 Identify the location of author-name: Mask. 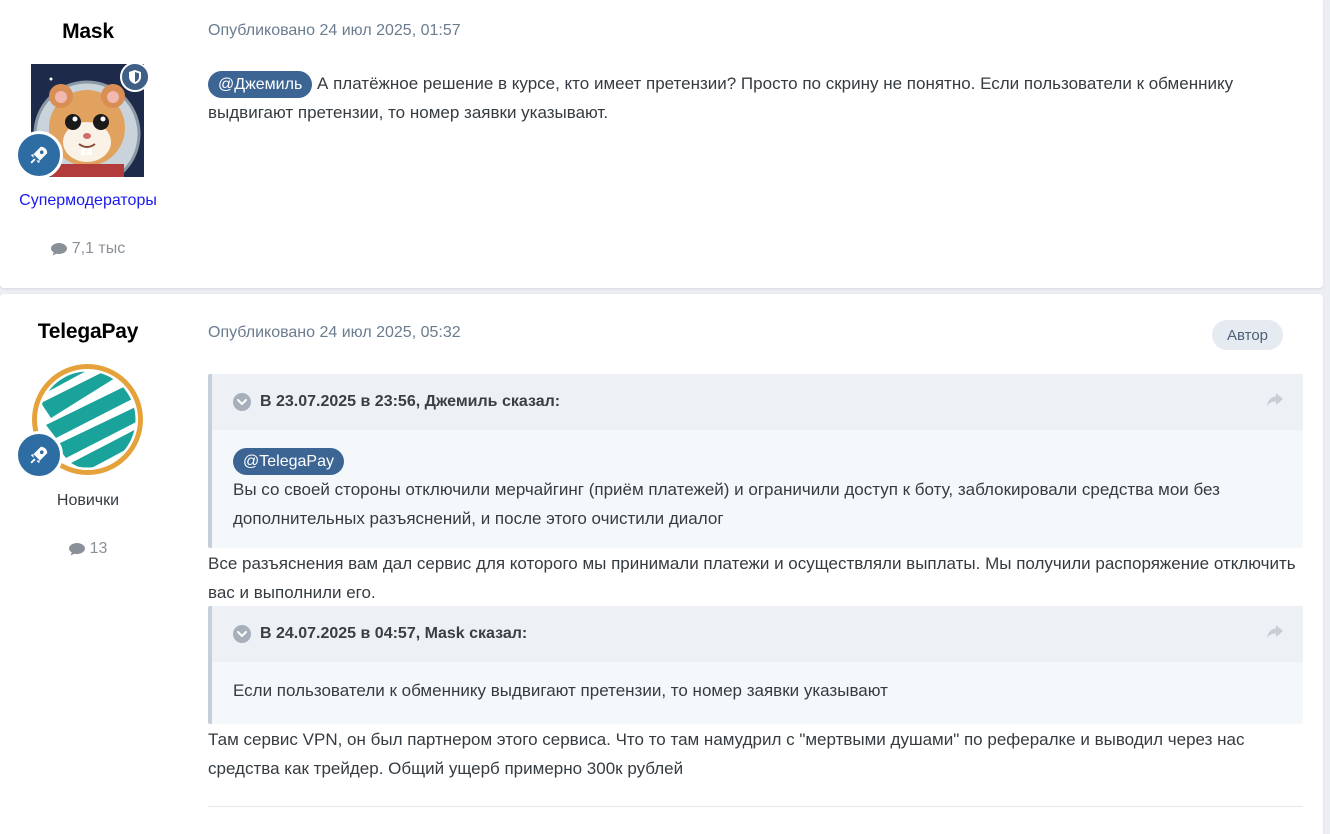
(88, 32).